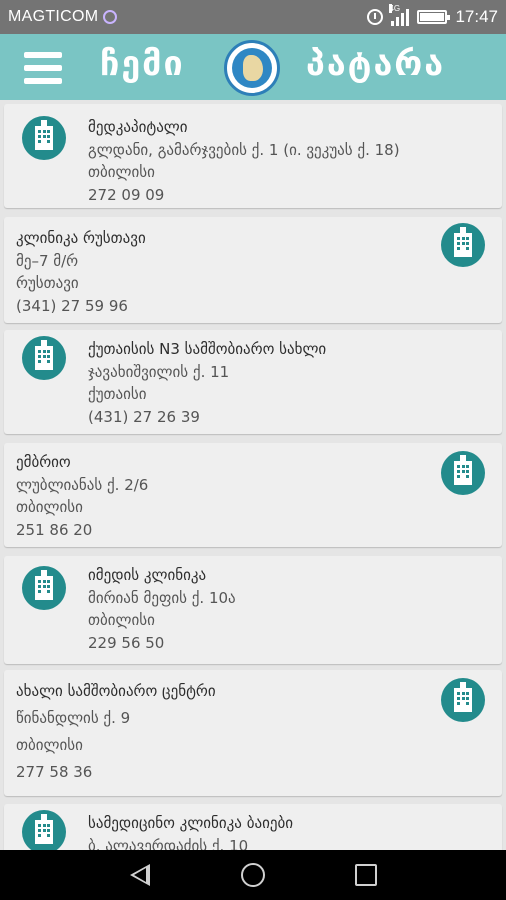 The image size is (506, 900). I want to click on status-bar: MAGTICOM 4G 17:47, so click(253, 17).